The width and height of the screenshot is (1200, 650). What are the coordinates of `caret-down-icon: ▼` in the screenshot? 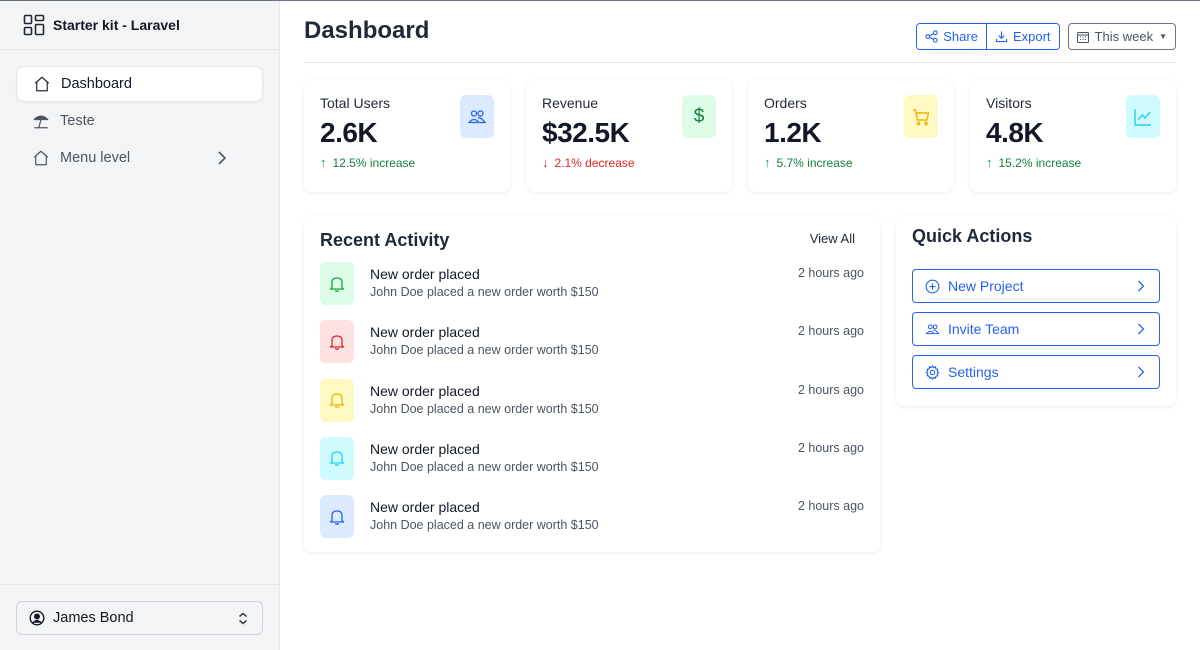 It's located at (1163, 36).